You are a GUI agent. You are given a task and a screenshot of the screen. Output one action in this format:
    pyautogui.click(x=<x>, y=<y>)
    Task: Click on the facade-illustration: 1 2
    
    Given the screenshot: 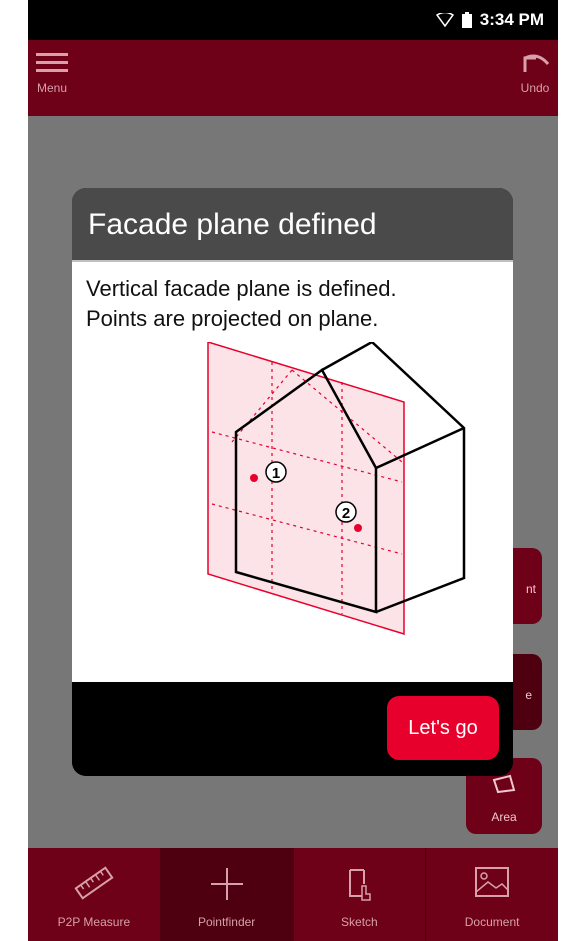 What is the action you would take?
    pyautogui.click(x=336, y=489)
    